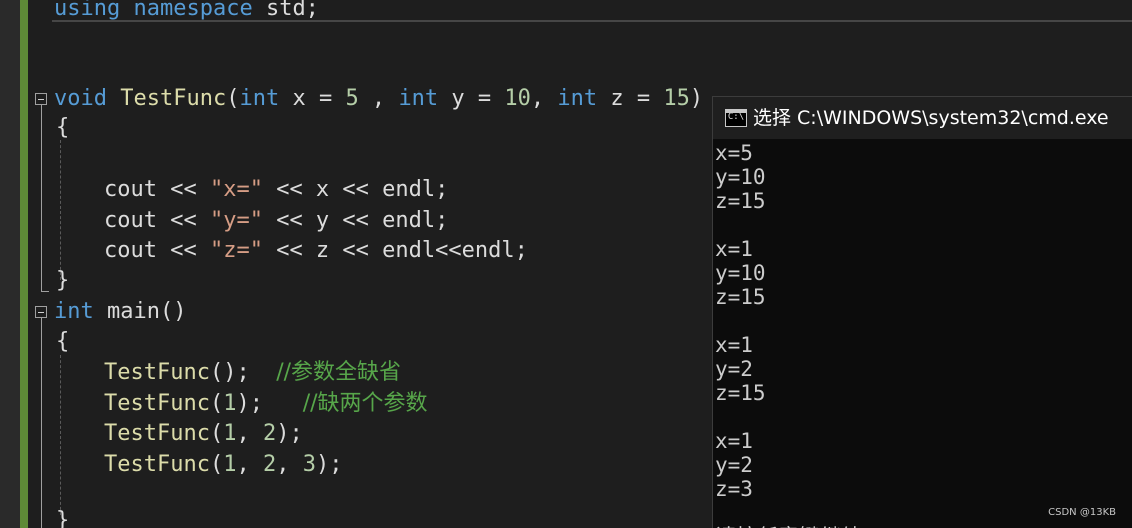 The image size is (1132, 528). Describe the element at coordinates (236, 220) in the screenshot. I see `string-literal: "y="` at that location.